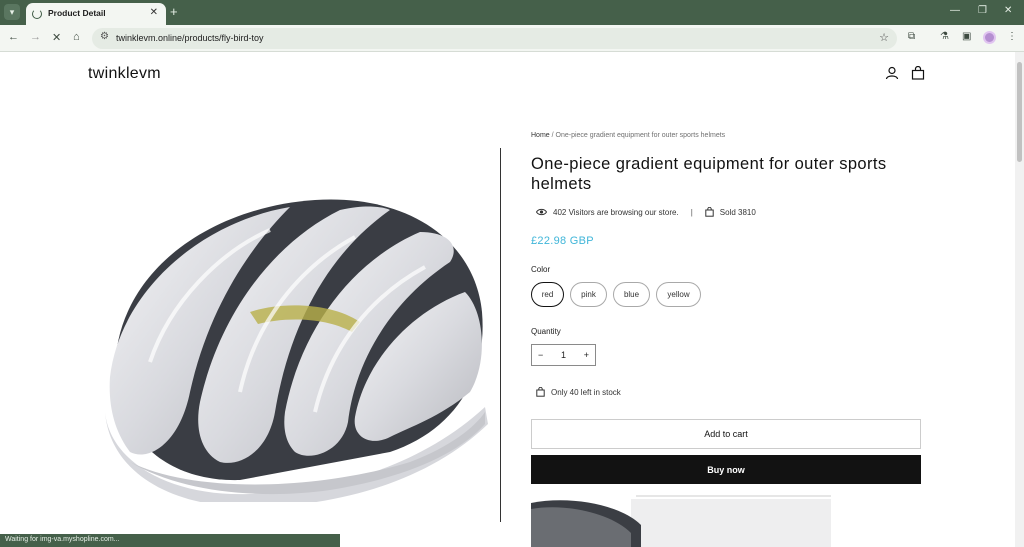 This screenshot has width=1024, height=547. Describe the element at coordinates (1019, 299) in the screenshot. I see `page-scrollbar` at that location.